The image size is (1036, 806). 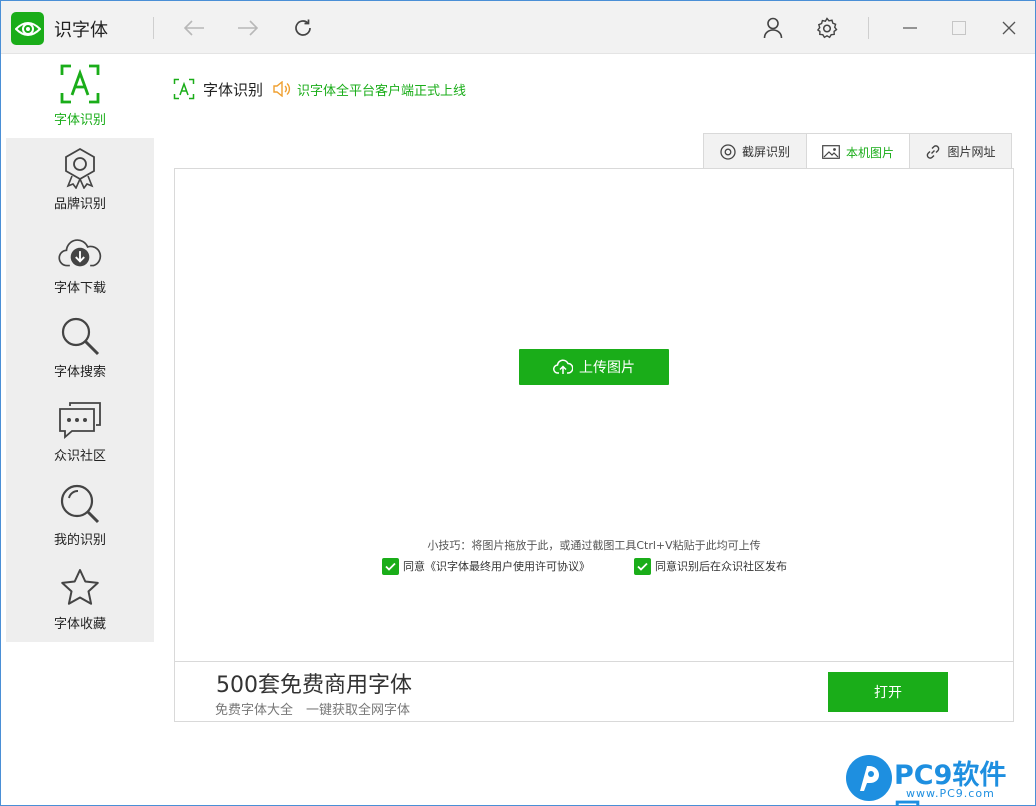 I want to click on arrow-left-icon, so click(x=193, y=28).